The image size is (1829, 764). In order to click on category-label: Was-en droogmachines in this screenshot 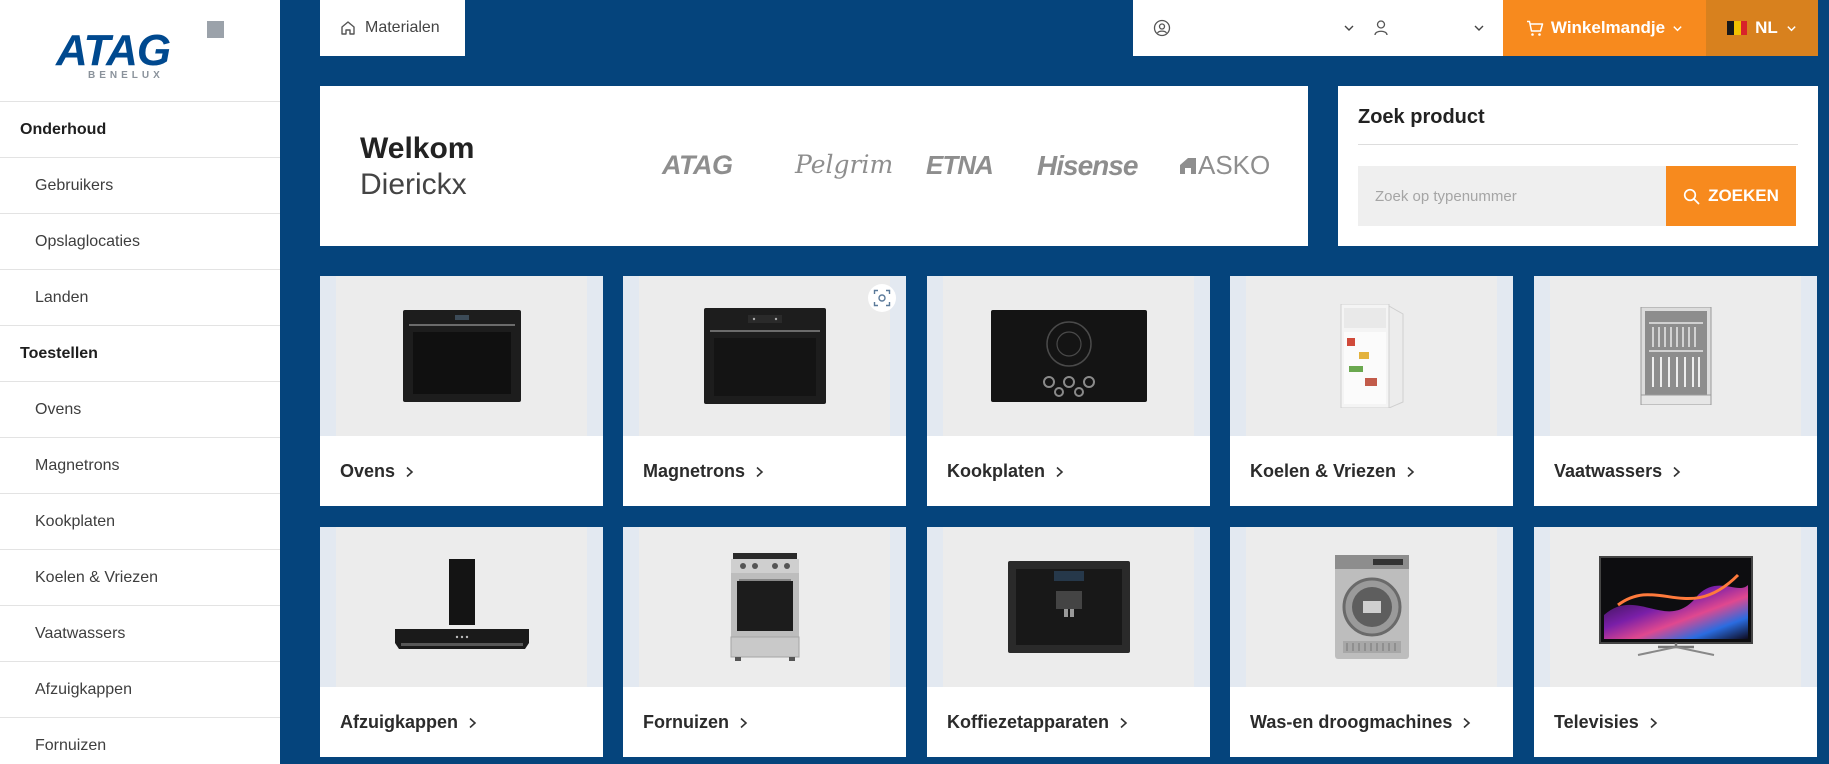, I will do `click(1360, 722)`.